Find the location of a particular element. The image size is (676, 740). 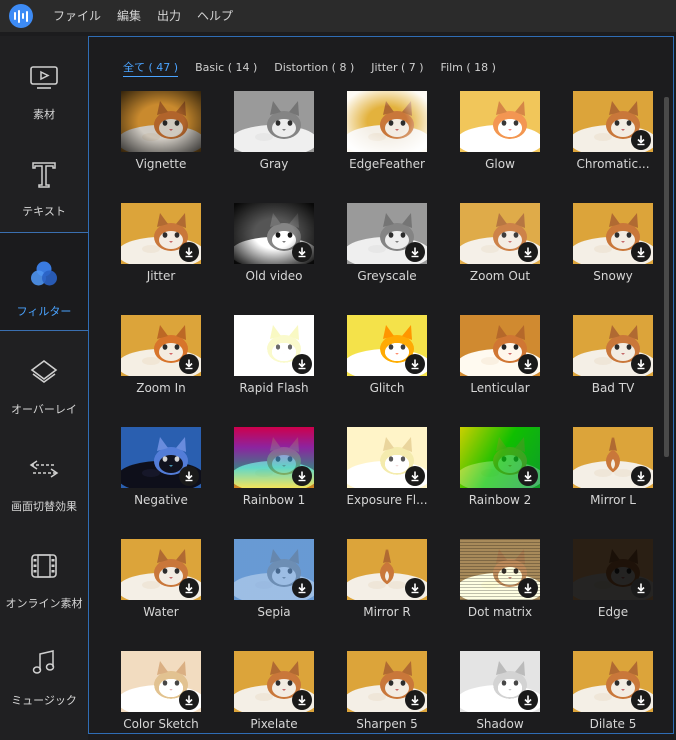

sidebar-item-overlay: オーバーレイ is located at coordinates (44, 379).